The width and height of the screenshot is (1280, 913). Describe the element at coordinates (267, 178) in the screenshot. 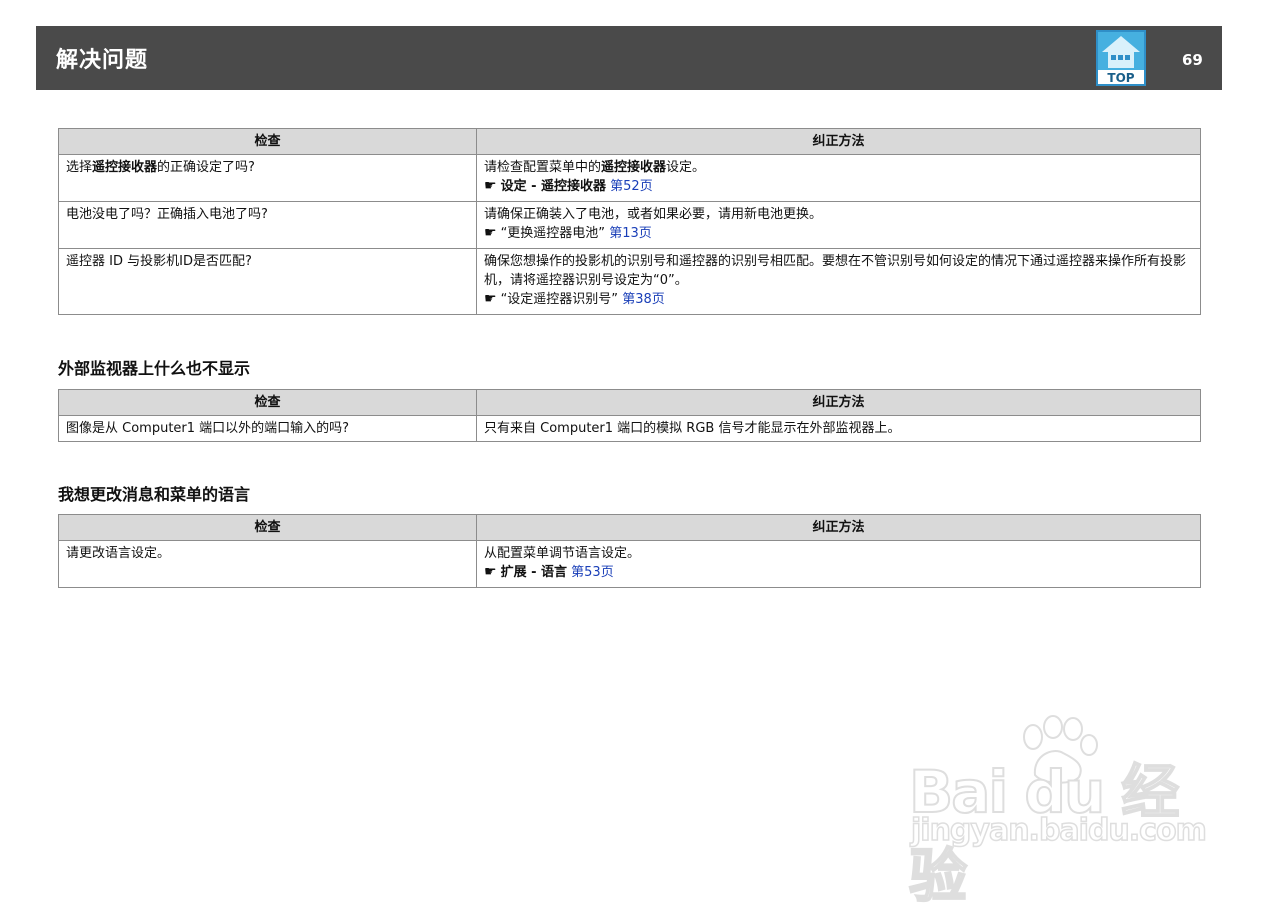

I see `check-cell: 选择遥控接收器的正确设定了吗?` at that location.